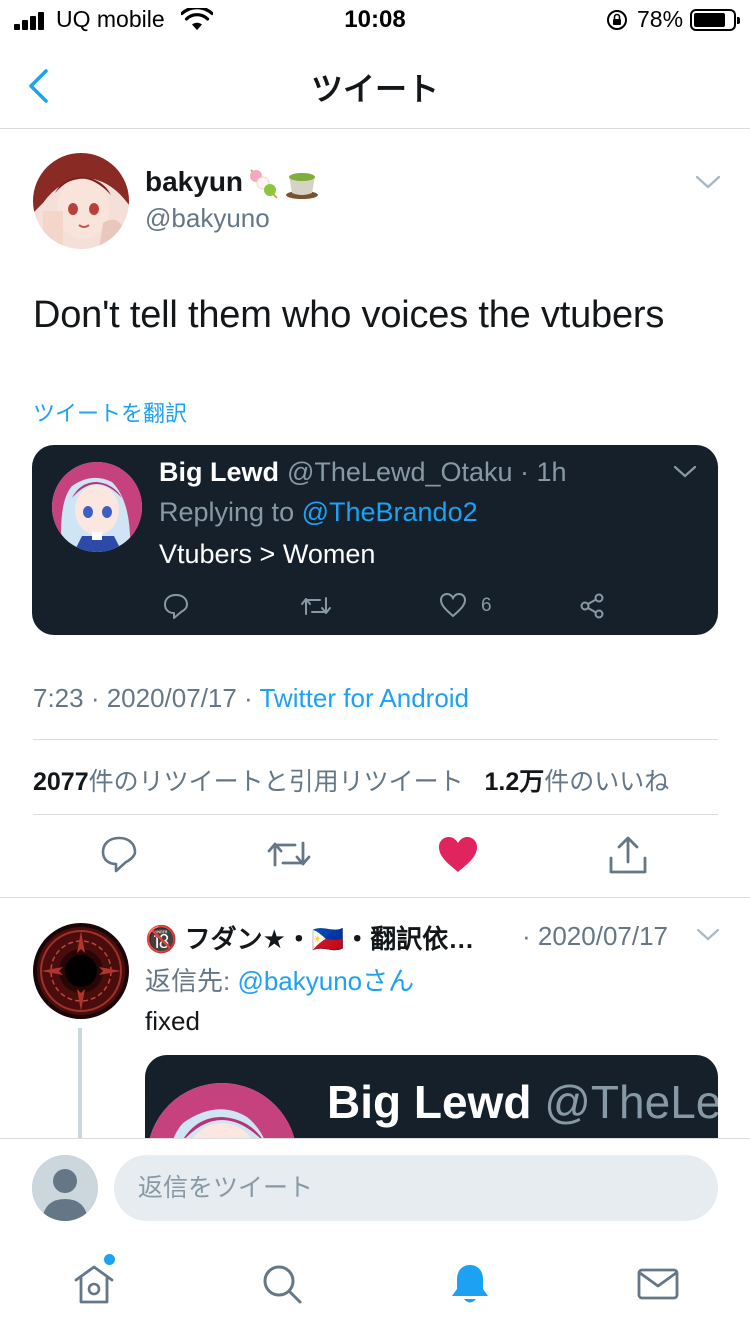  I want to click on like-icon, so click(453, 605).